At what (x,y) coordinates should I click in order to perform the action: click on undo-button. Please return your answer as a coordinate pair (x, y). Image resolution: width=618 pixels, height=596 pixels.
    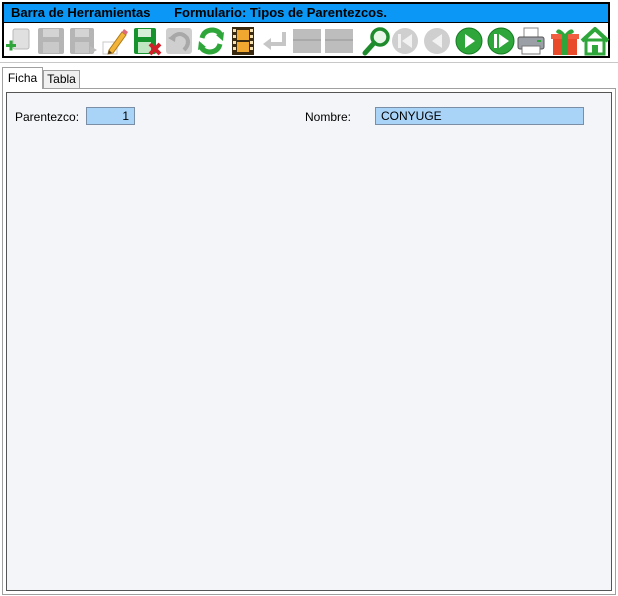
    Looking at the image, I should click on (179, 41).